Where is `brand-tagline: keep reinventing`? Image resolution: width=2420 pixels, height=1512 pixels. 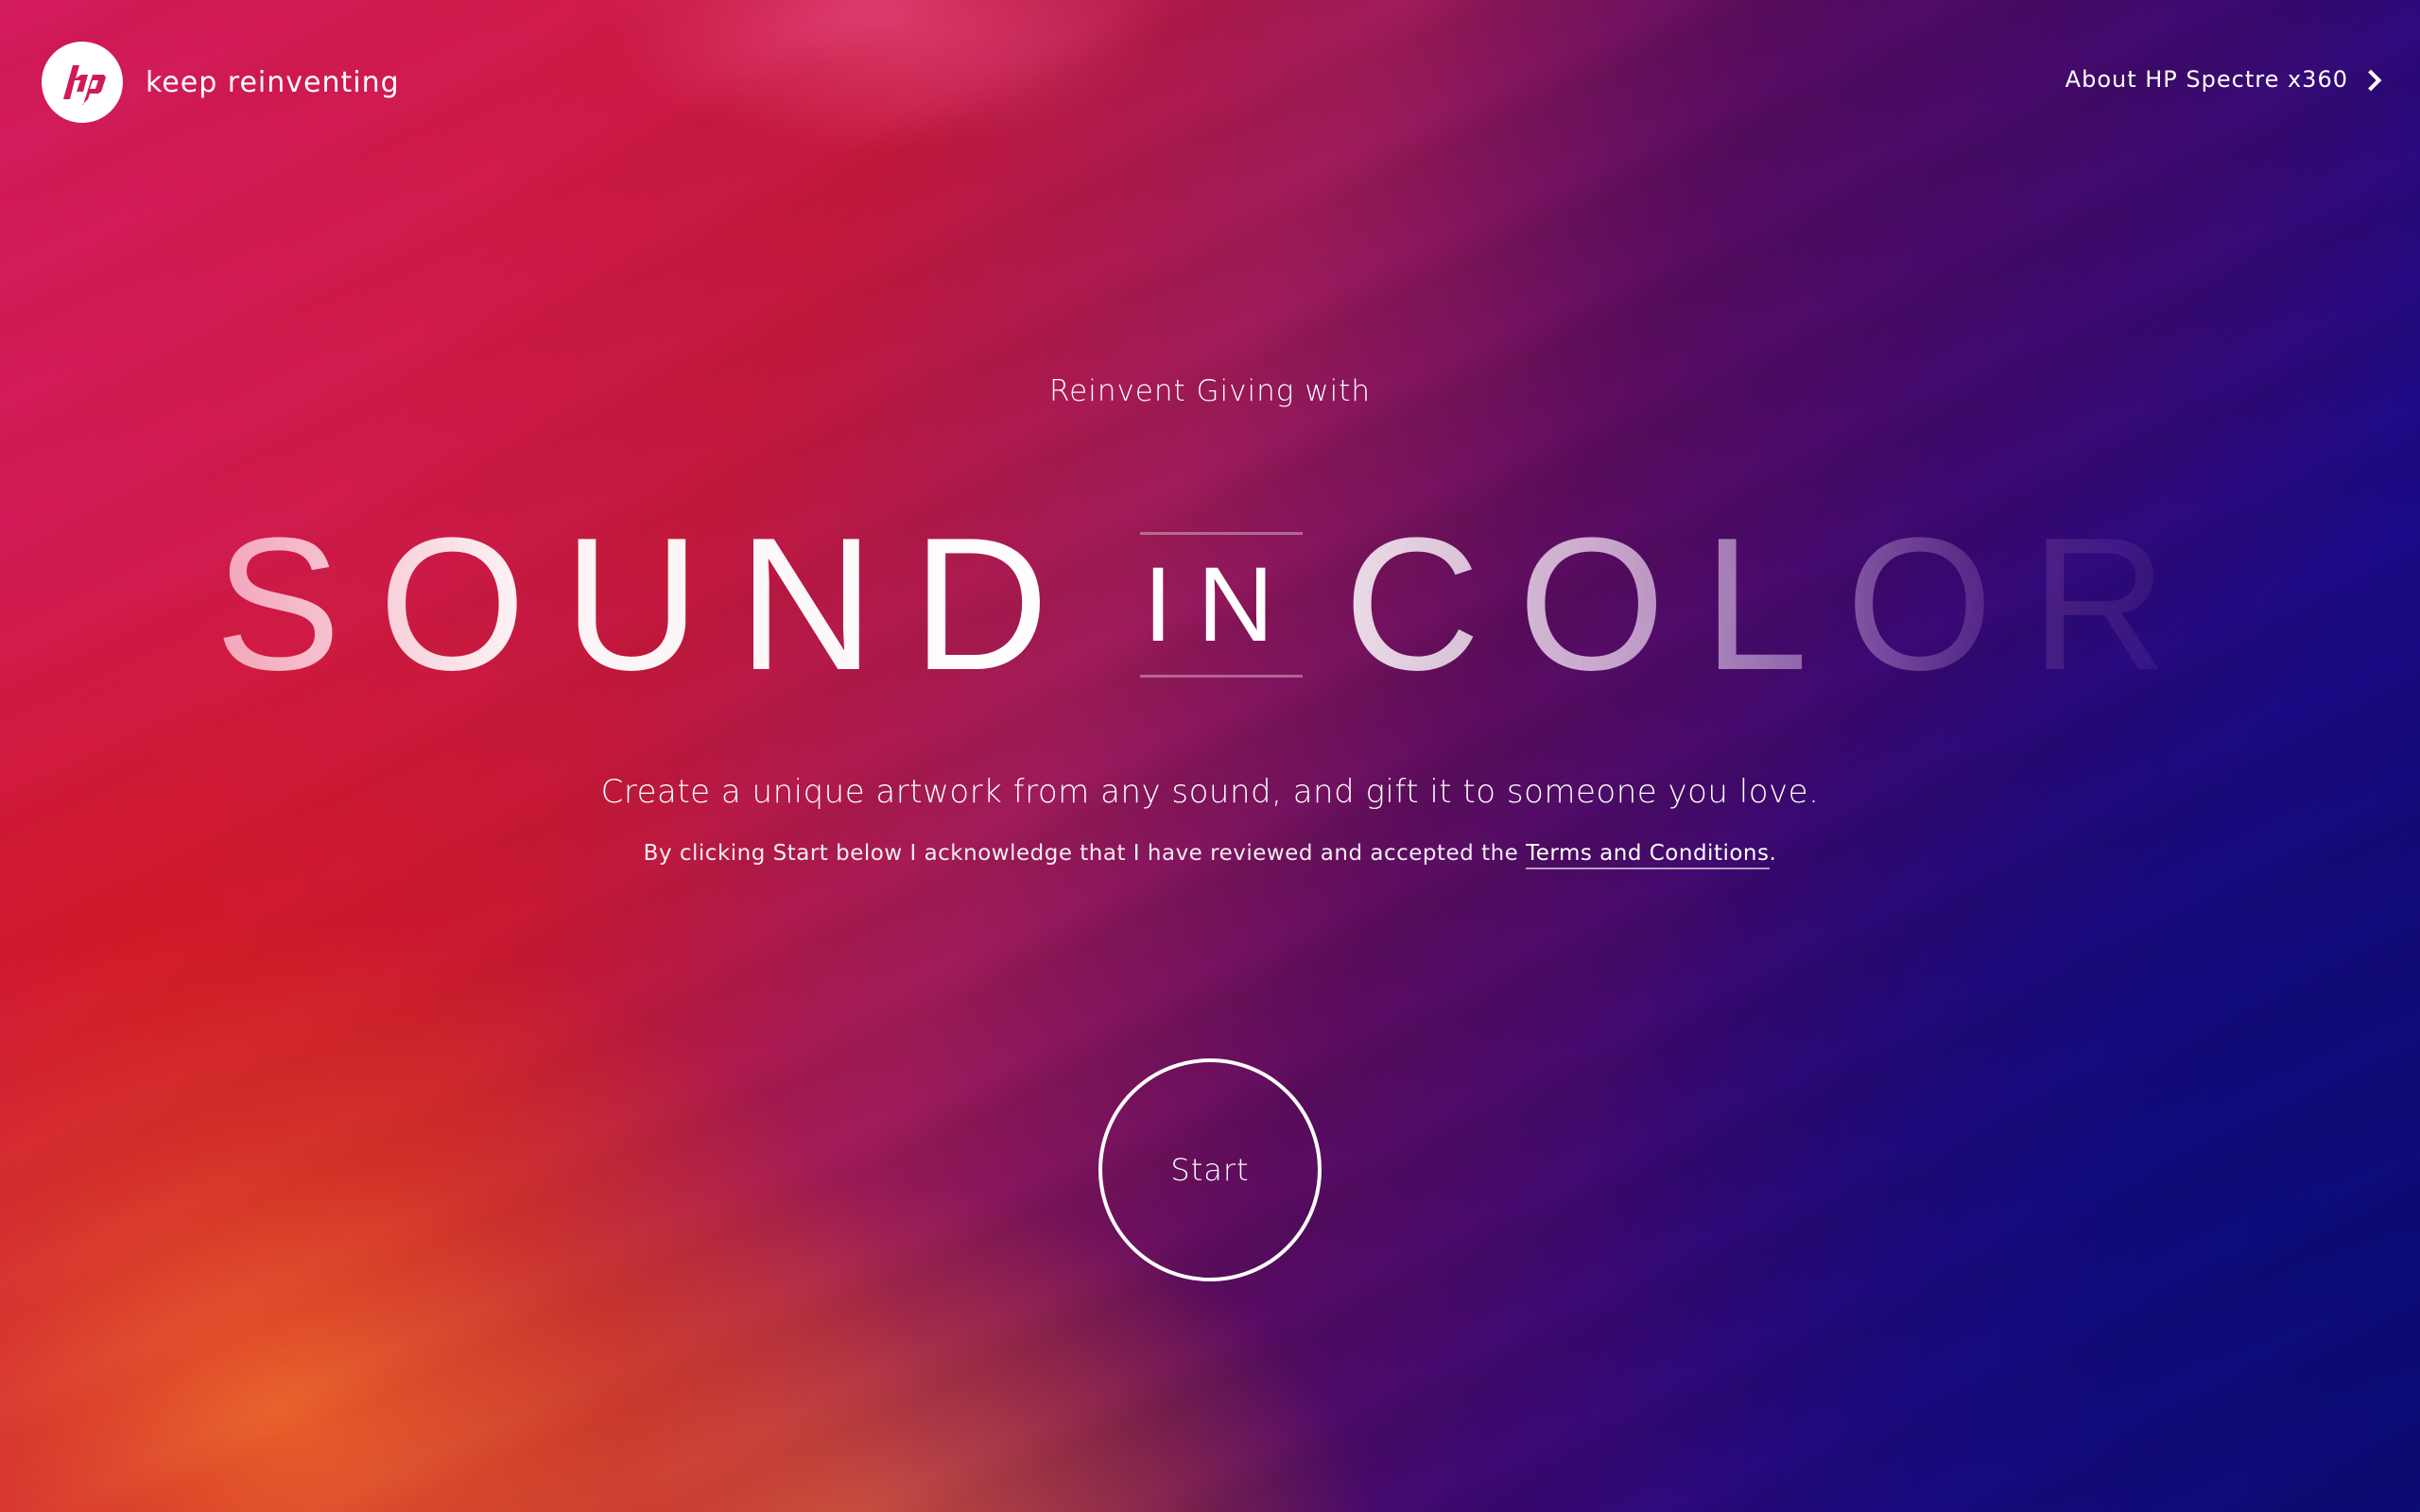 brand-tagline: keep reinventing is located at coordinates (273, 82).